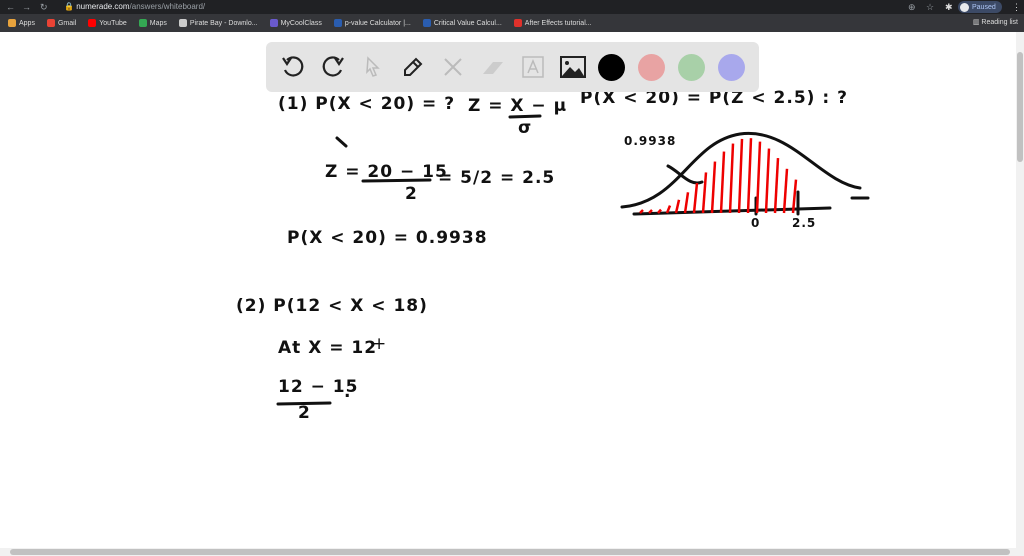  I want to click on z-formula-numerator: Z = X − μ, so click(518, 106).